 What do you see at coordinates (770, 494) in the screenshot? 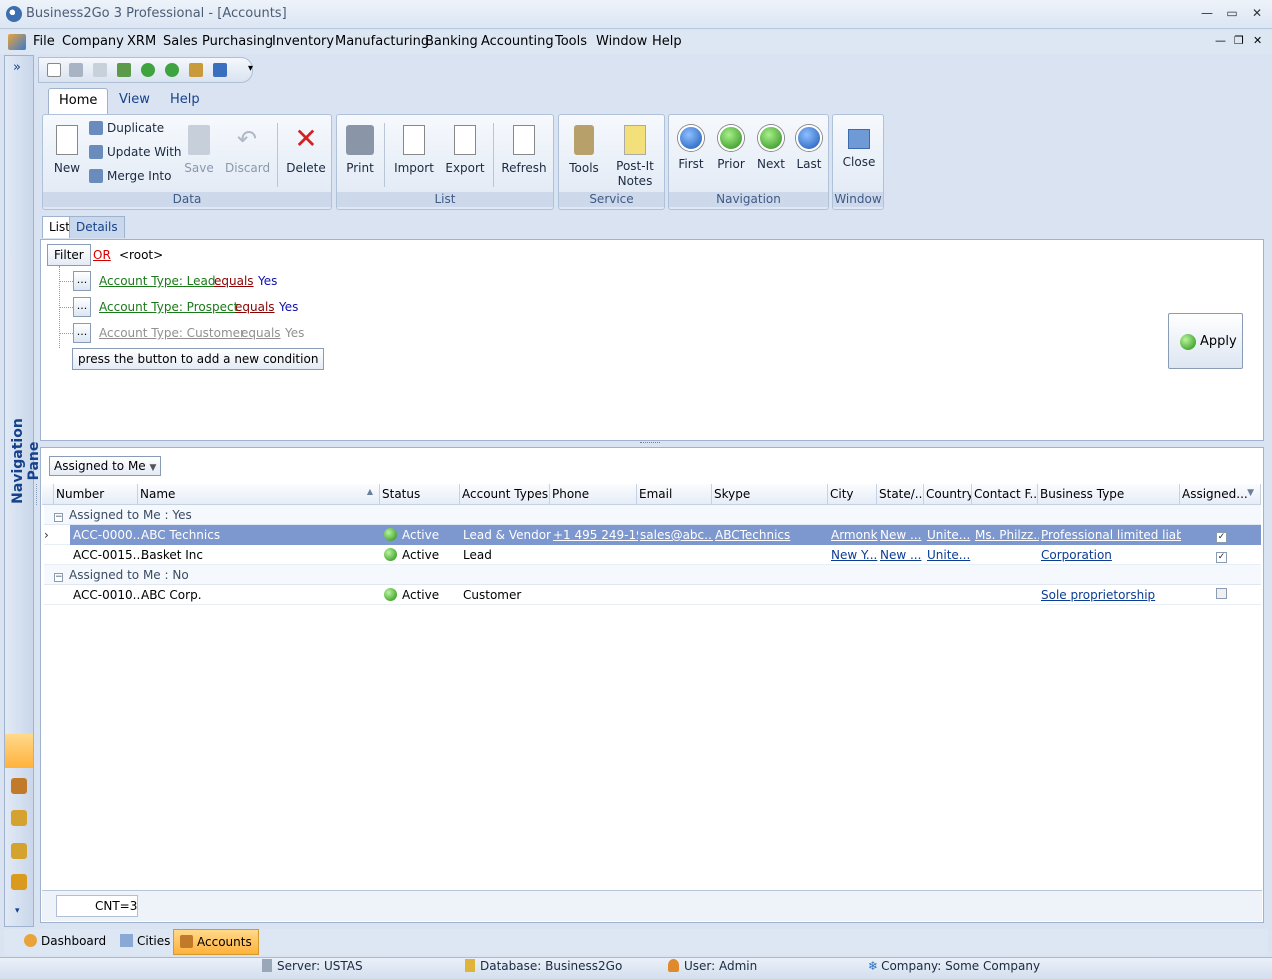
I see `col-skype: Skype` at bounding box center [770, 494].